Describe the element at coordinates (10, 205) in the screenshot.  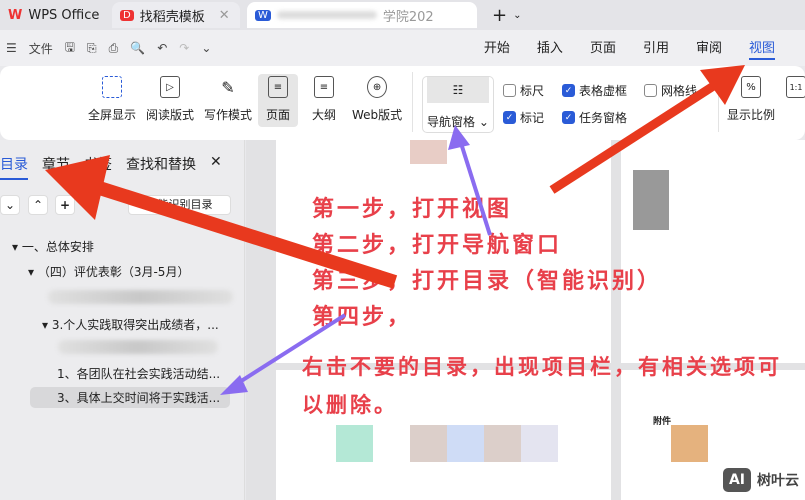
I see `expand-button: ⌄` at that location.